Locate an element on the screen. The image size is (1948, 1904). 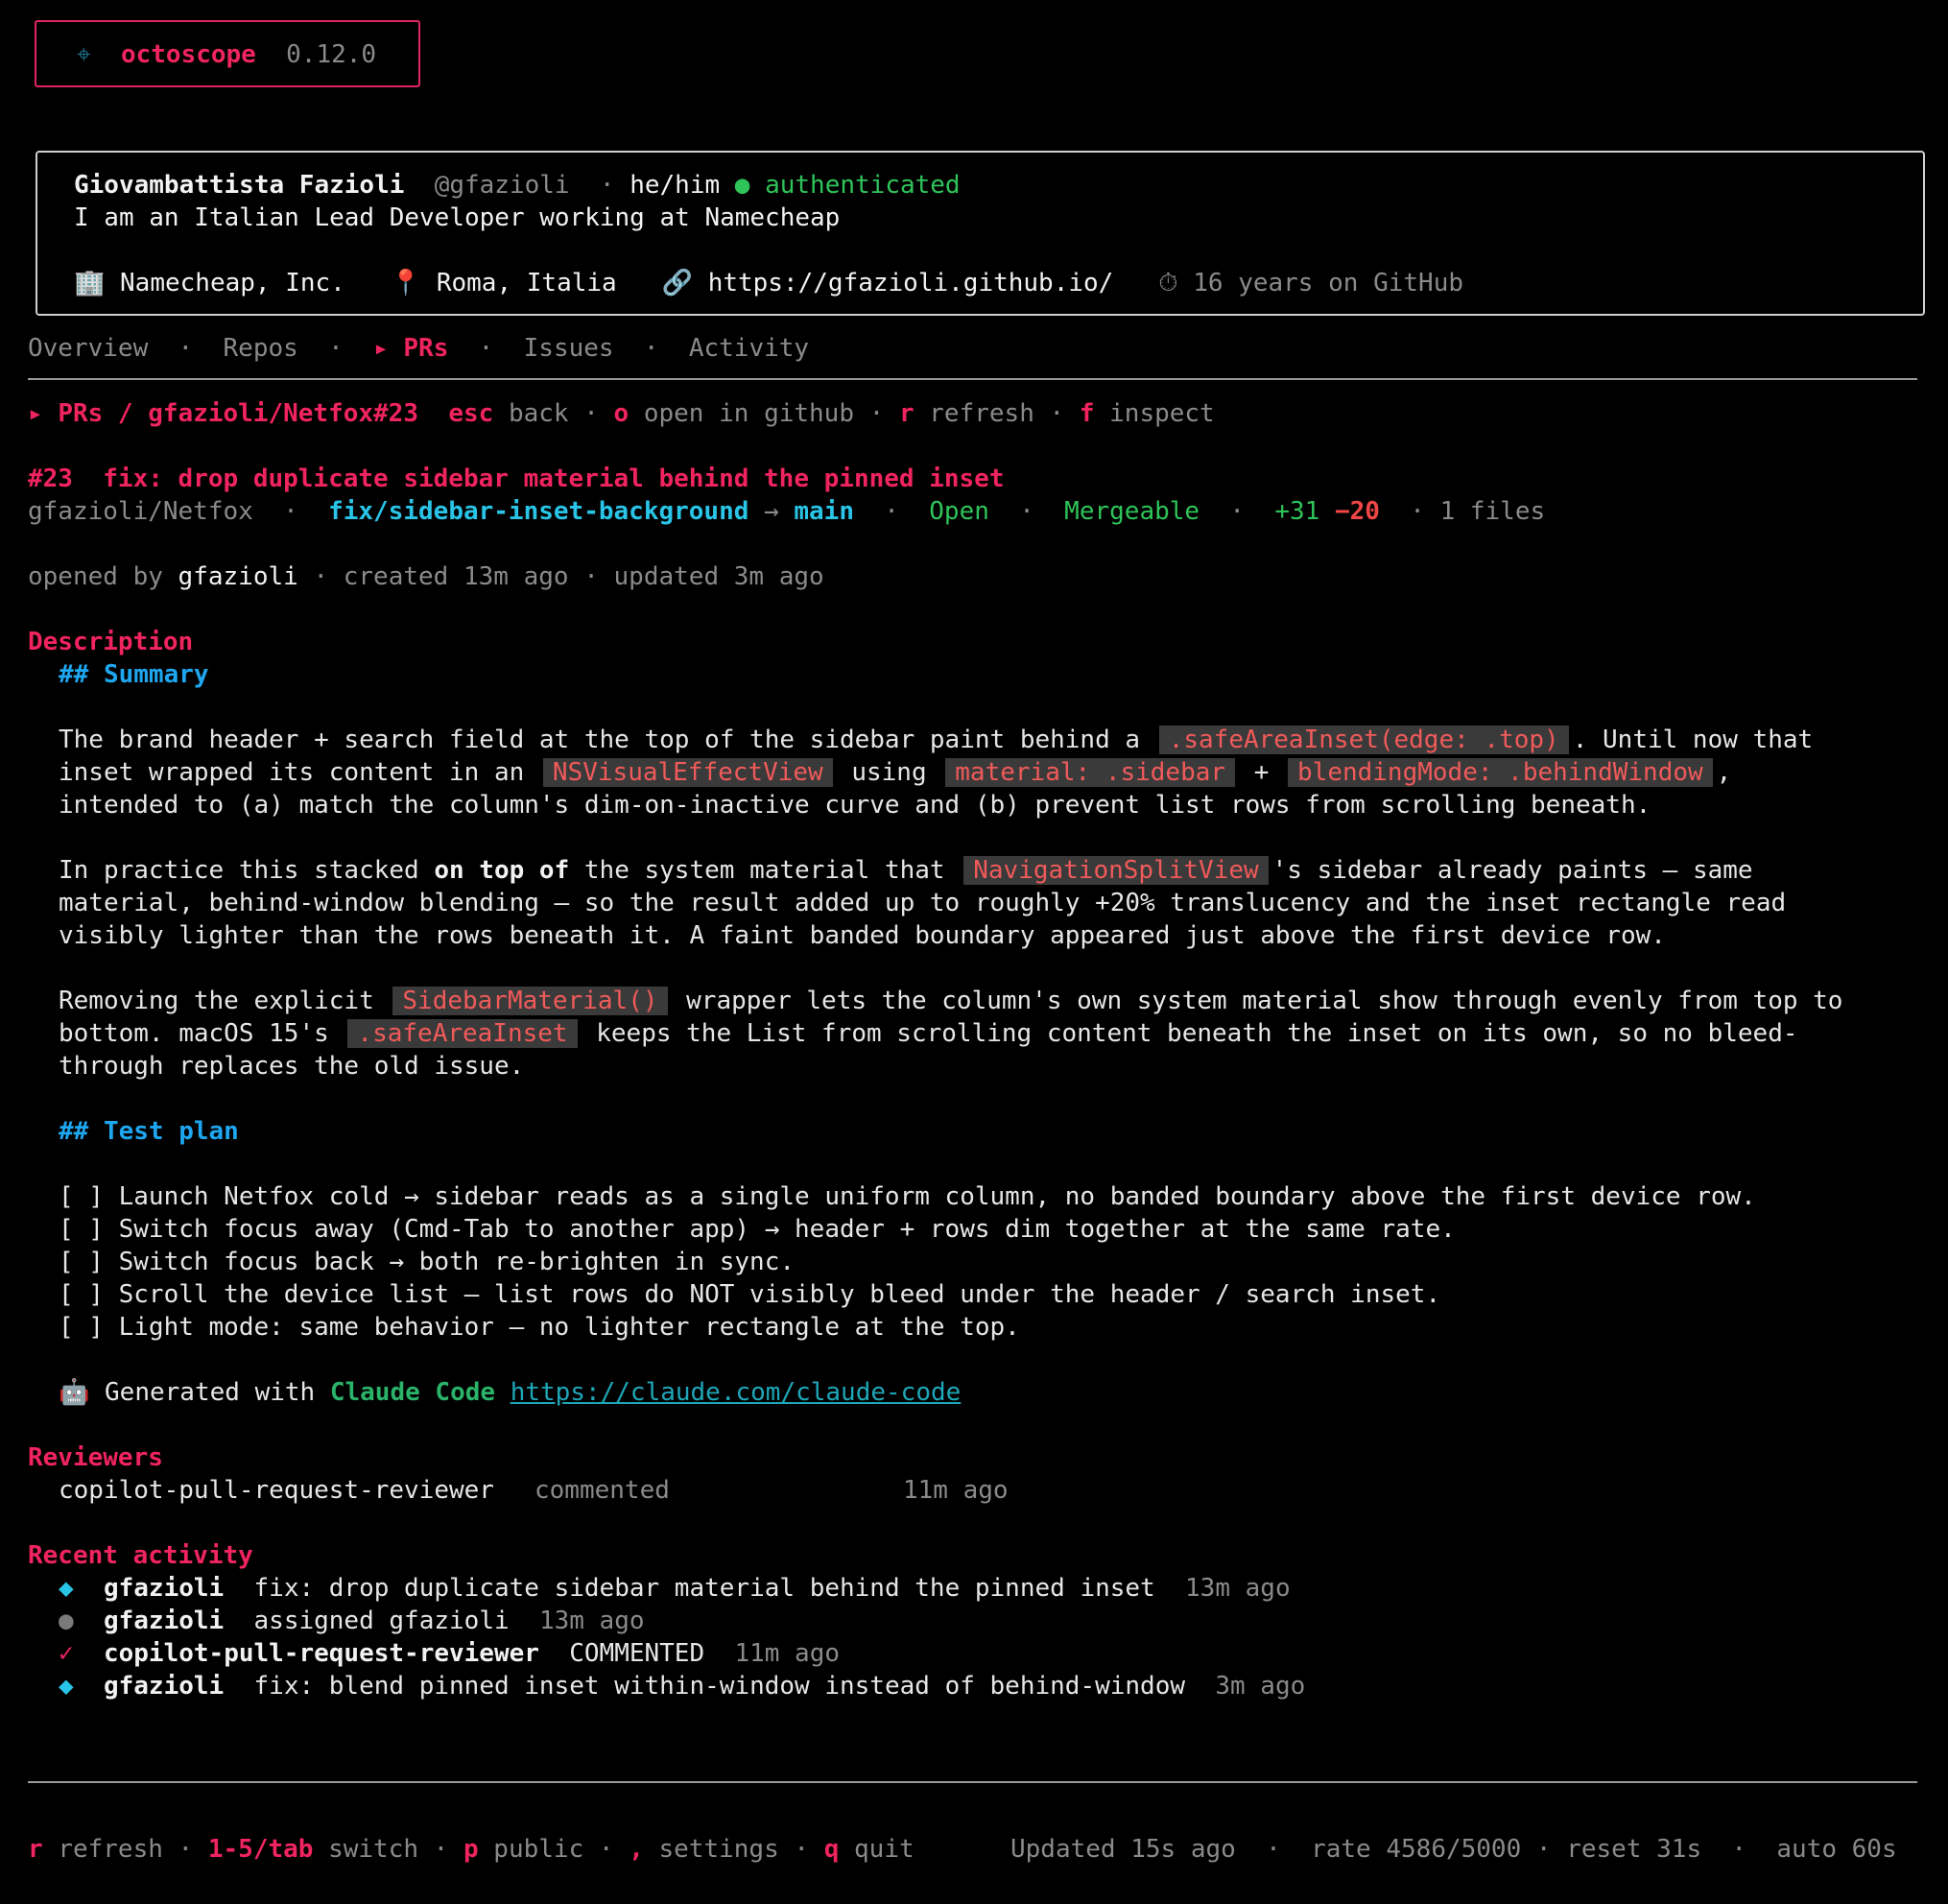
key-quit: q is located at coordinates (832, 1850).